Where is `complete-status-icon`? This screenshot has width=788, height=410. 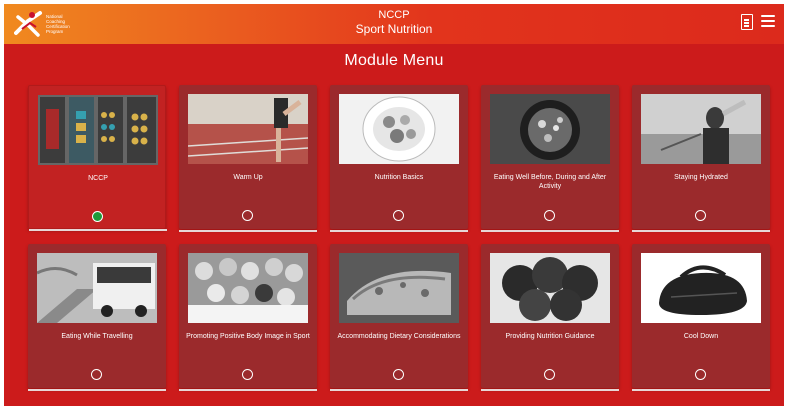
complete-status-icon is located at coordinates (97, 216).